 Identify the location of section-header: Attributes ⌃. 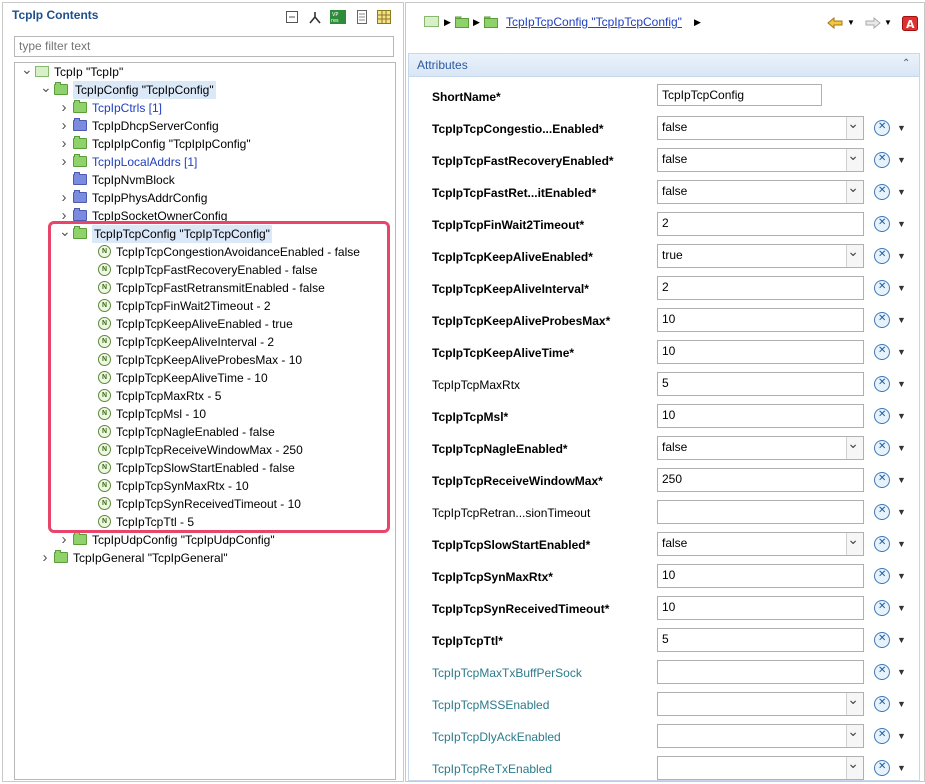
(664, 65).